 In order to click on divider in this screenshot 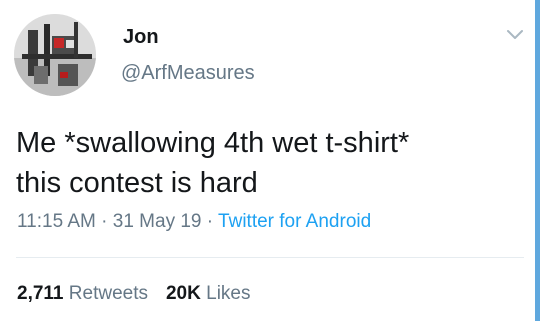, I will do `click(270, 257)`.